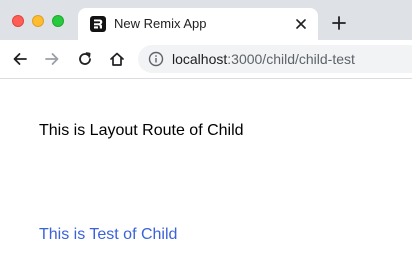 The image size is (412, 278). What do you see at coordinates (38, 21) in the screenshot?
I see `window-minimize-button` at bounding box center [38, 21].